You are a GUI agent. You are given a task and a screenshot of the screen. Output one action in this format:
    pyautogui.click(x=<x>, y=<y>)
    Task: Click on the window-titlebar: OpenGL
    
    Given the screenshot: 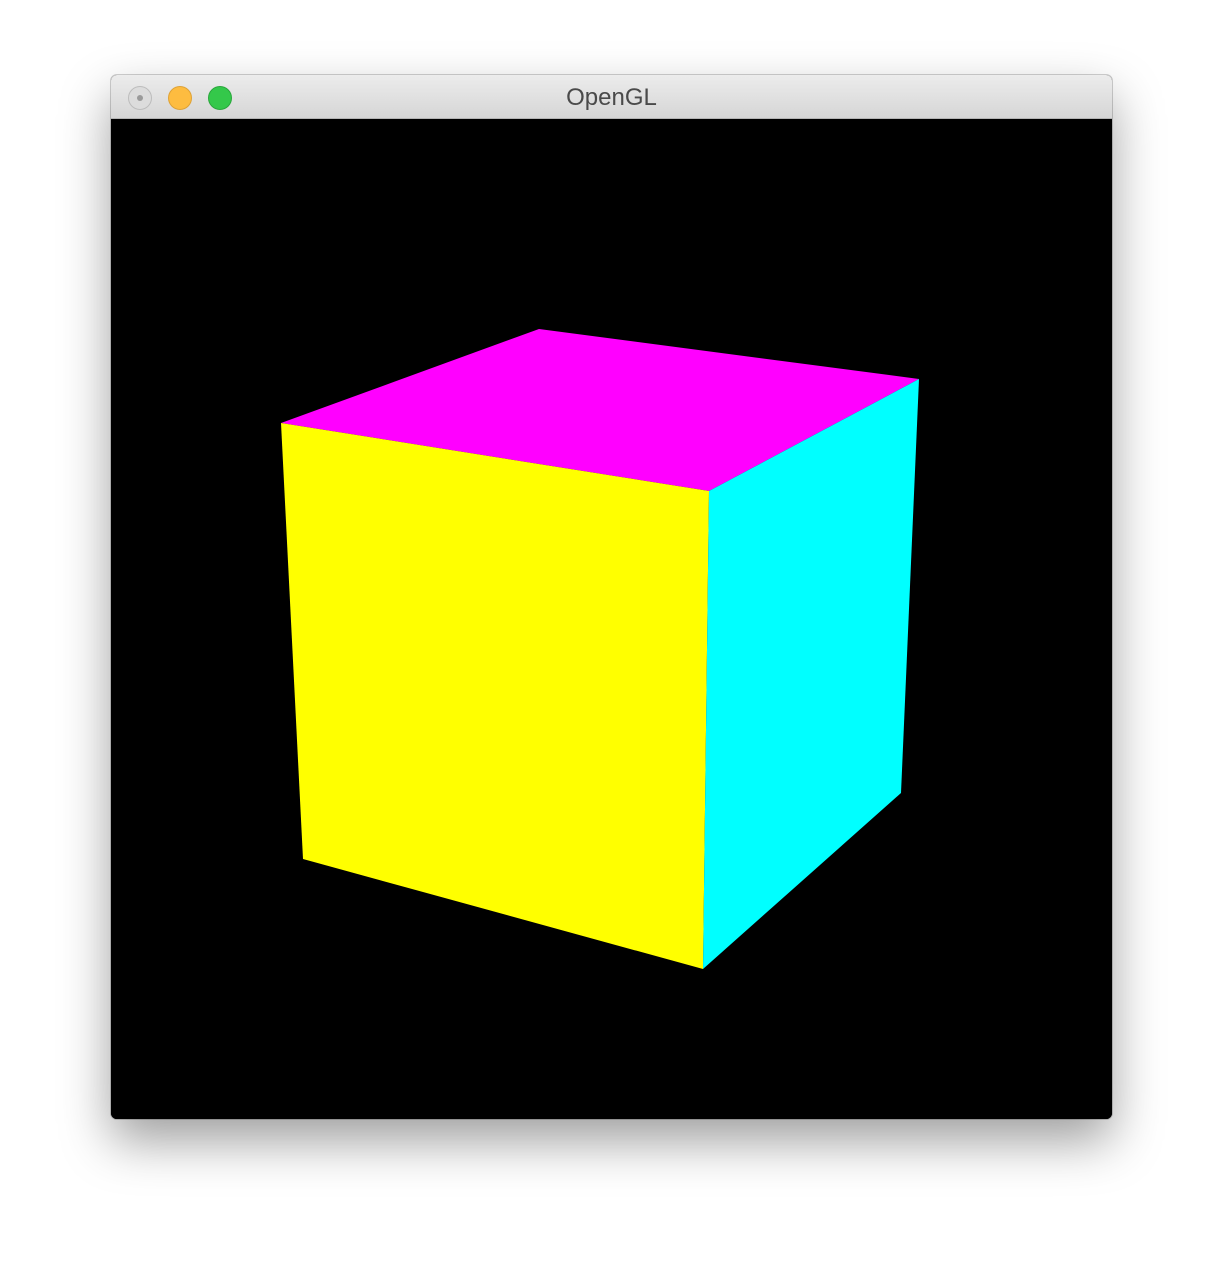 What is the action you would take?
    pyautogui.click(x=611, y=97)
    